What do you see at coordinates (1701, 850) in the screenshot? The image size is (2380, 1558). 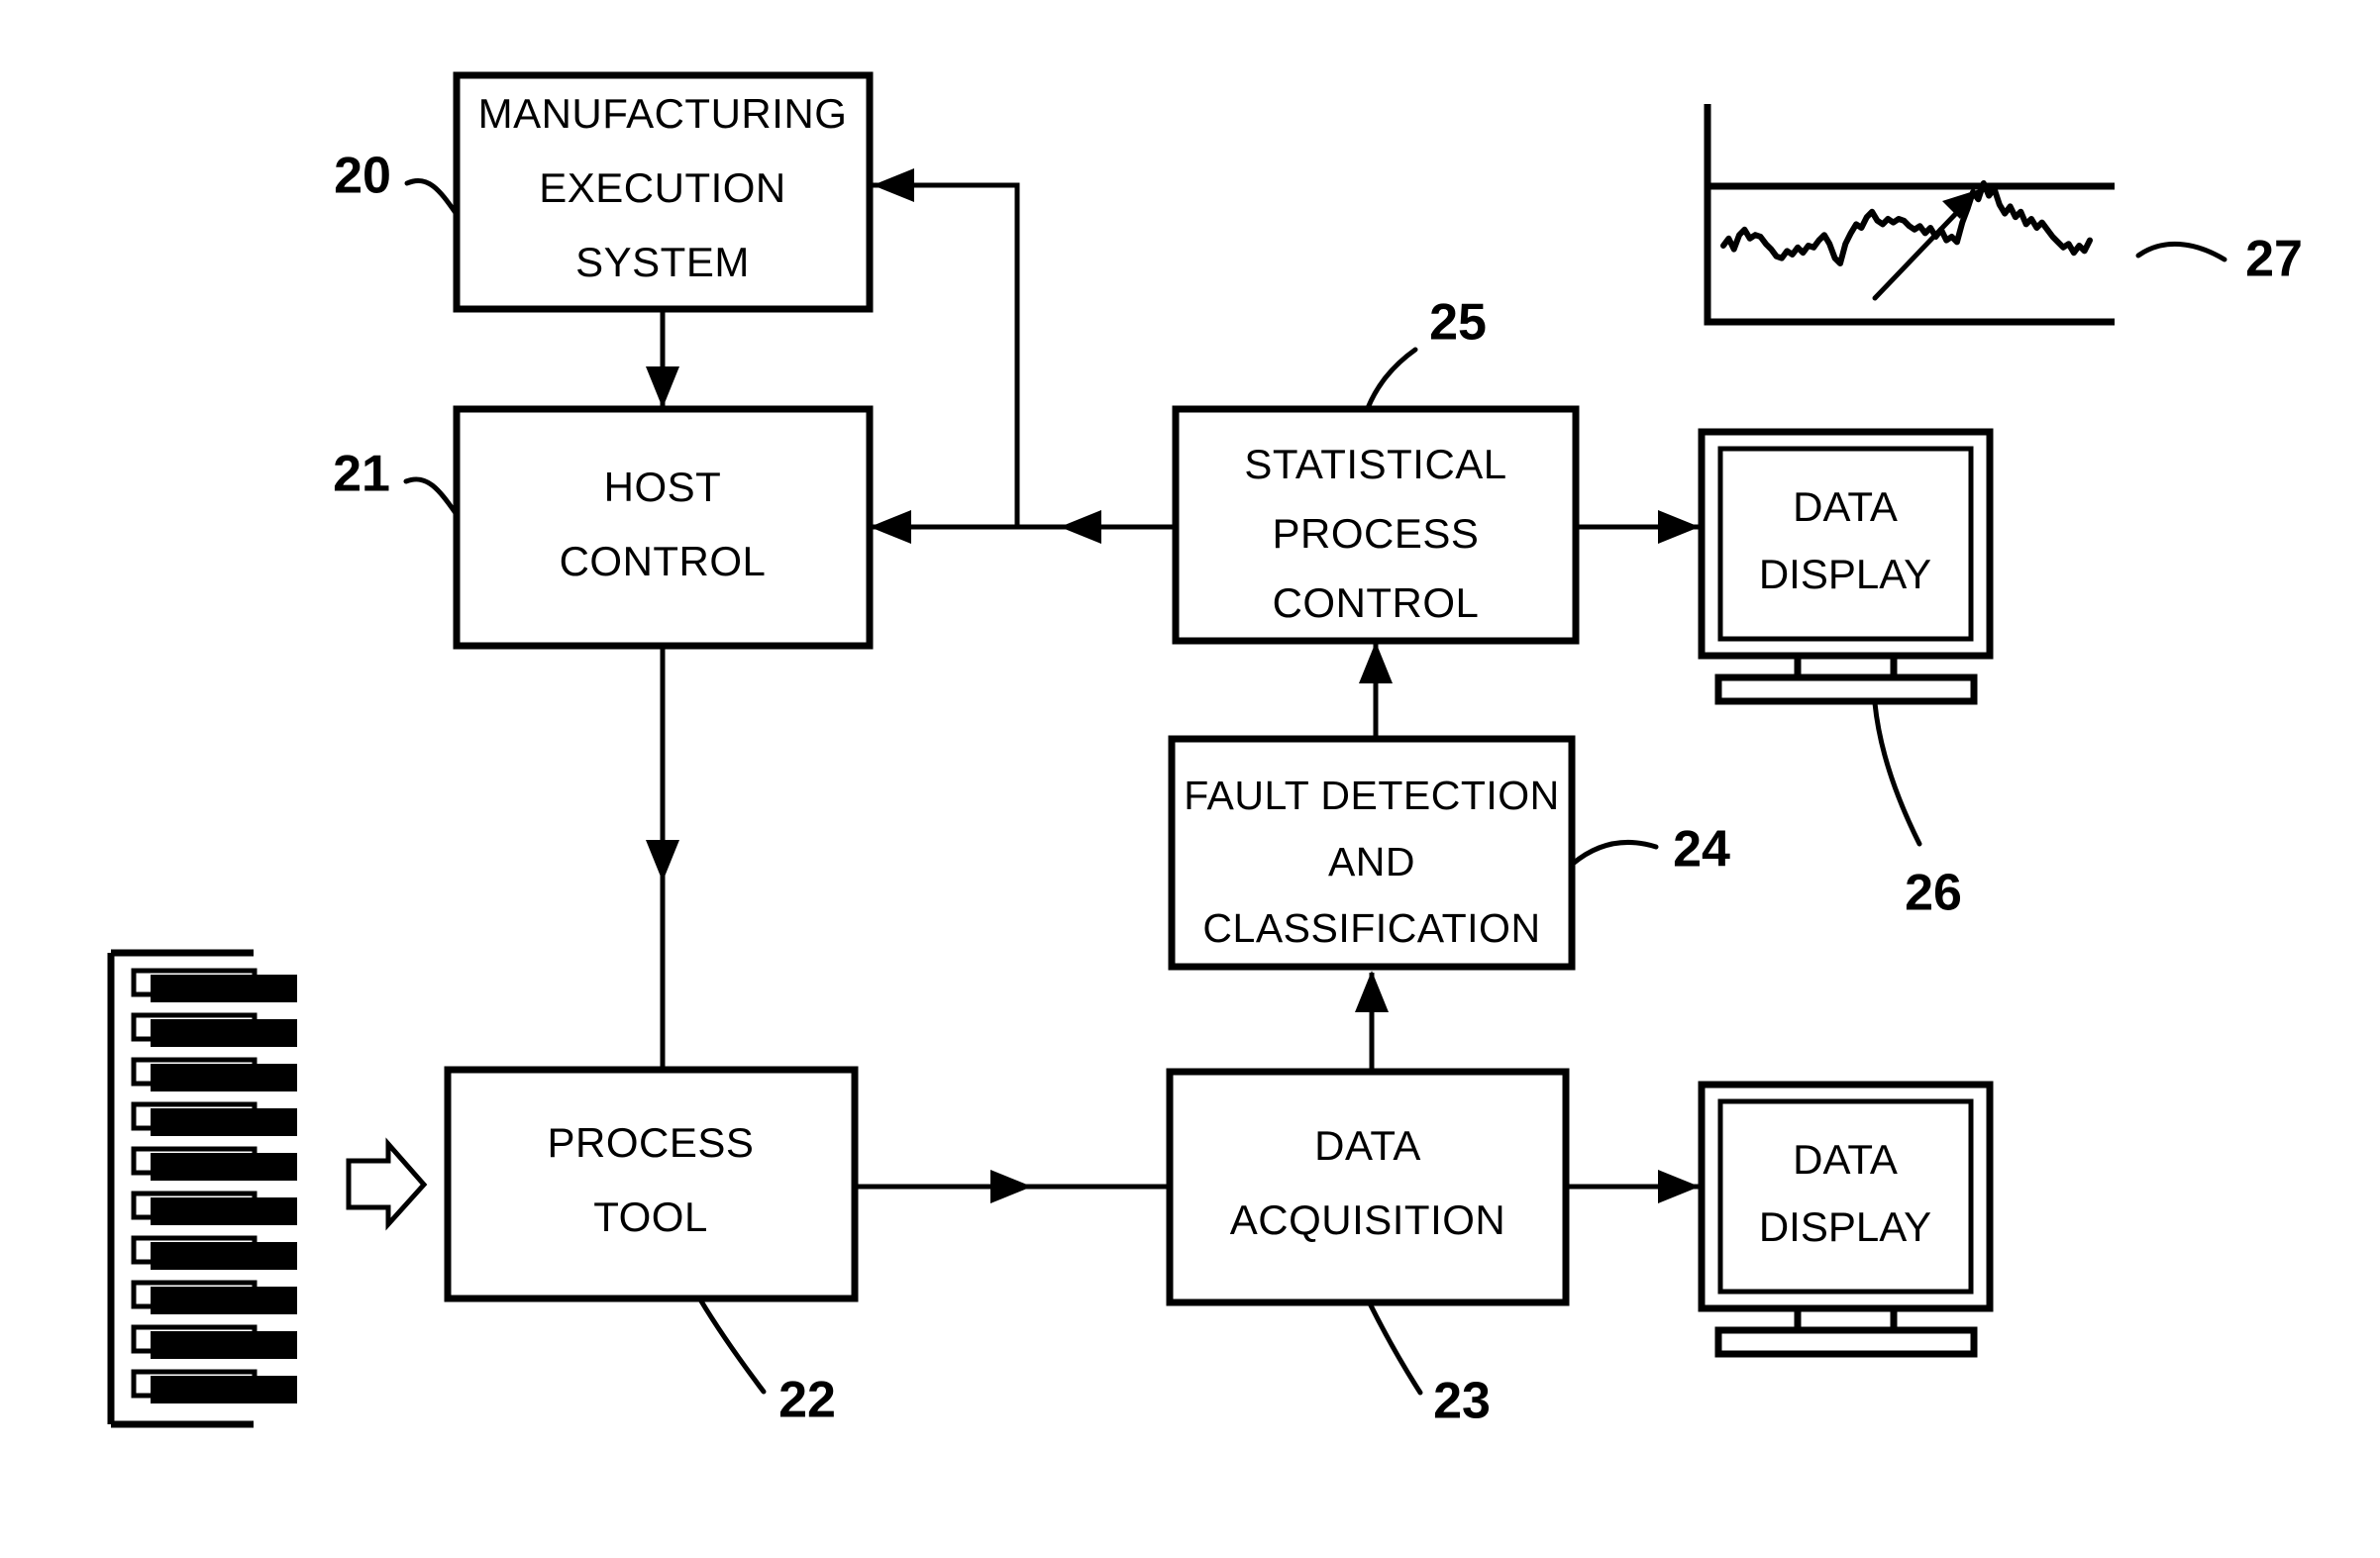 I see `ref-number-24: 24` at bounding box center [1701, 850].